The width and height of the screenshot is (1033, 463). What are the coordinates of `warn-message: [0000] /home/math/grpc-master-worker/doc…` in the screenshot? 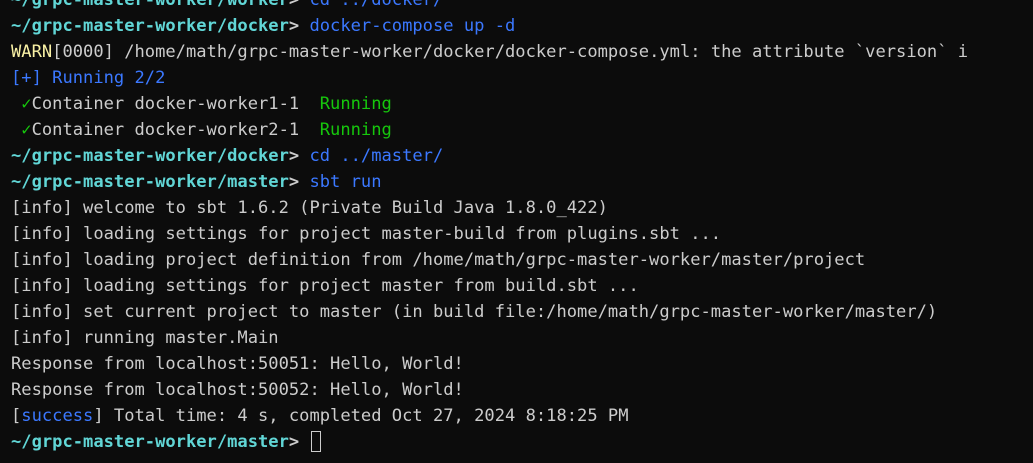 It's located at (510, 52).